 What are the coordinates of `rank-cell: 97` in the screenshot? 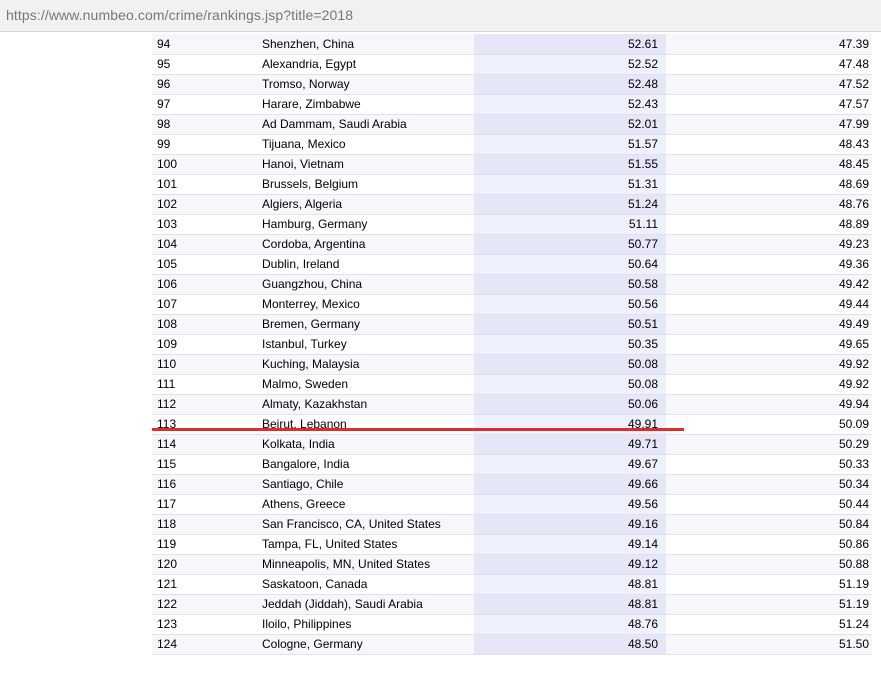 It's located at (204, 104).